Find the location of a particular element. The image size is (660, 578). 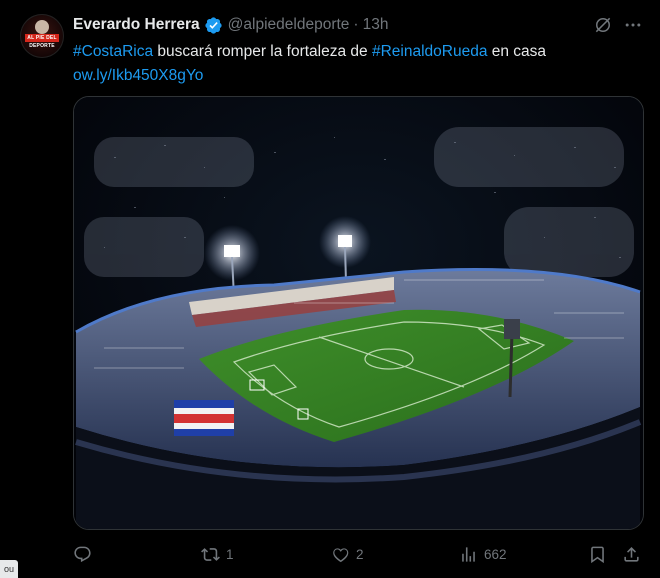

tweet-header: Everardo Herrera @alpiedeldeporte · 13h is located at coordinates (230, 25).